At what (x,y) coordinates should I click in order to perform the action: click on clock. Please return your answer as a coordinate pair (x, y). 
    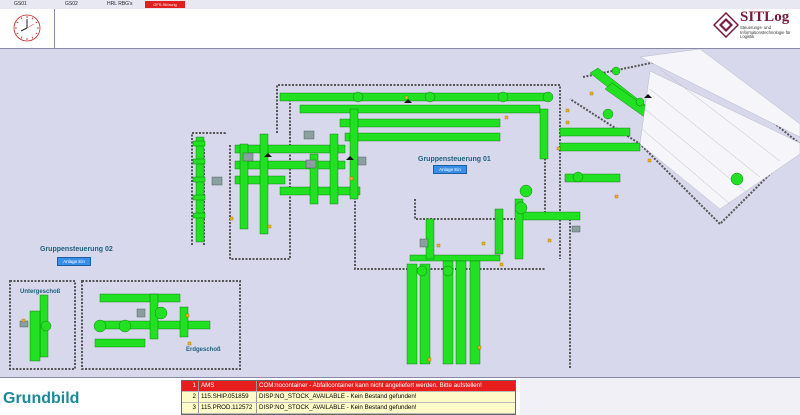
    Looking at the image, I should click on (27, 28).